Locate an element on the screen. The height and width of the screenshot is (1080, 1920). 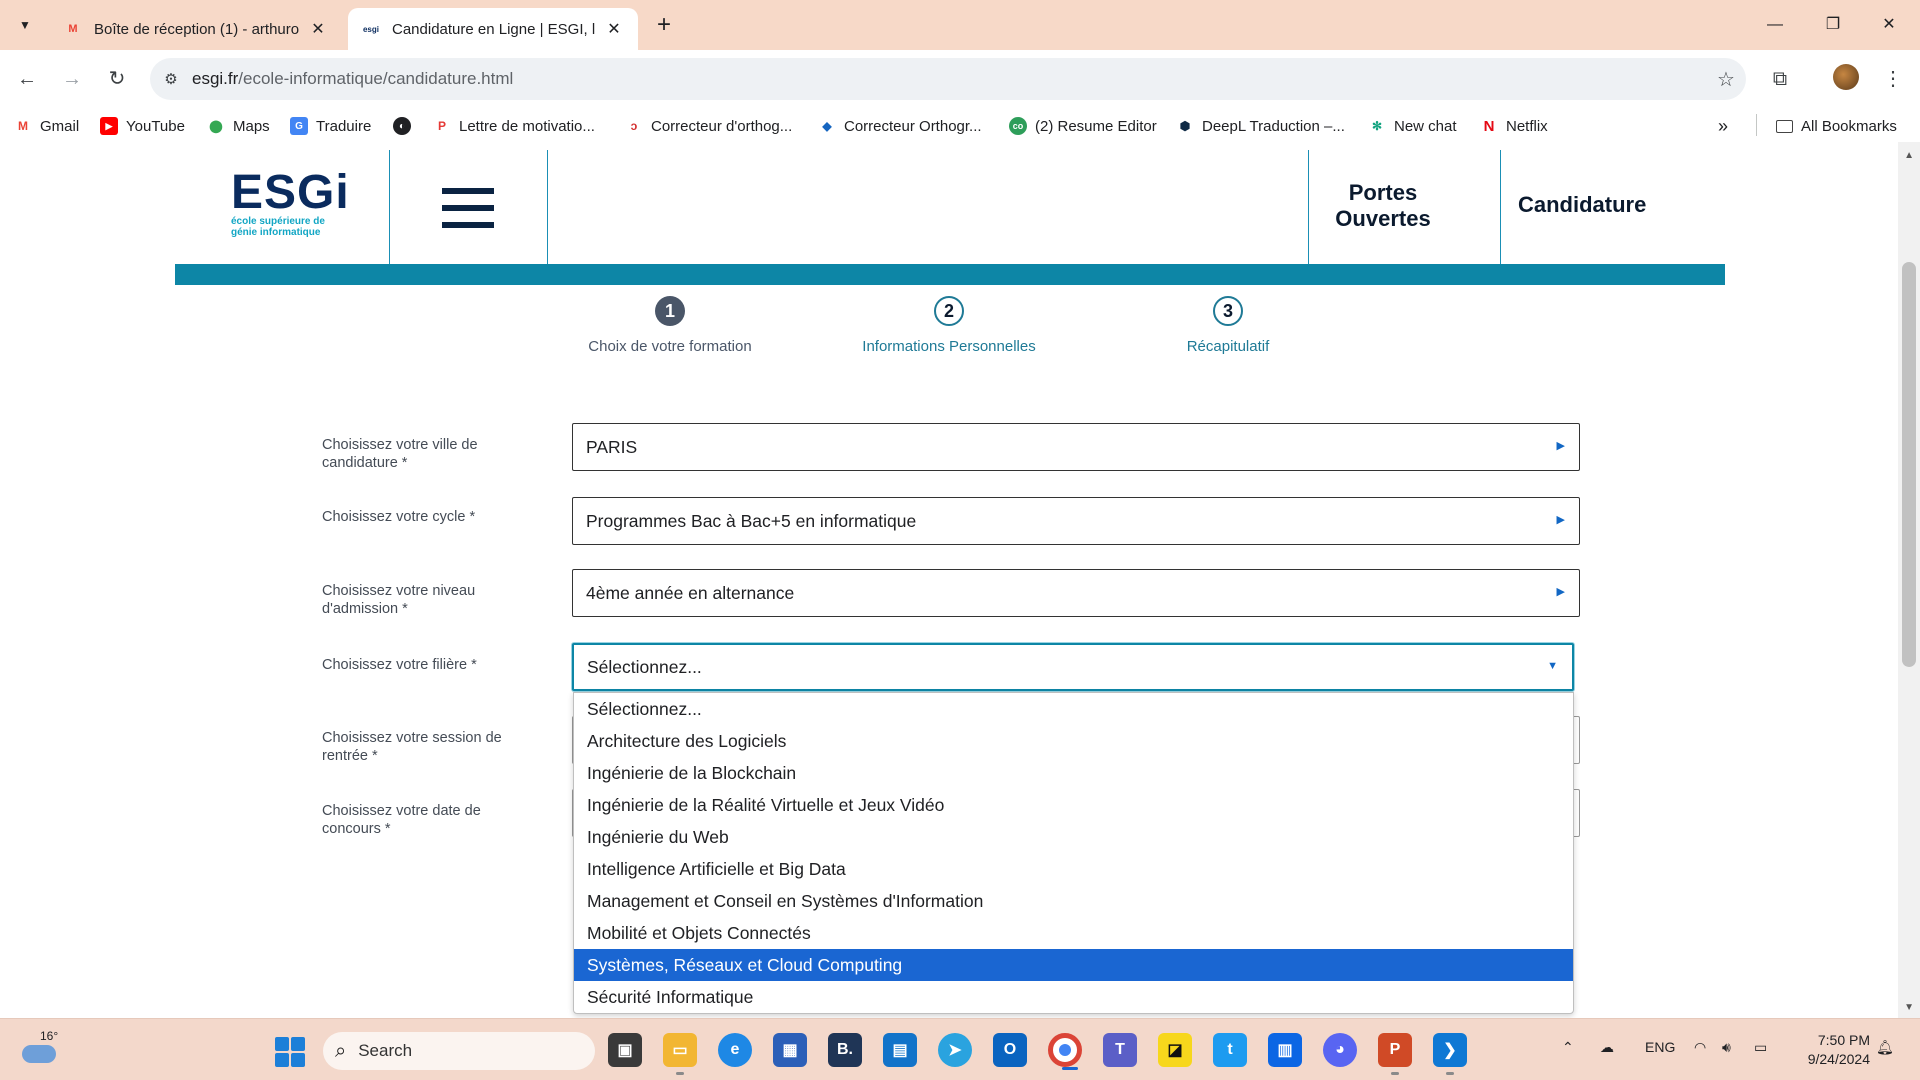
tab-search-button: ▼ is located at coordinates (25, 25).